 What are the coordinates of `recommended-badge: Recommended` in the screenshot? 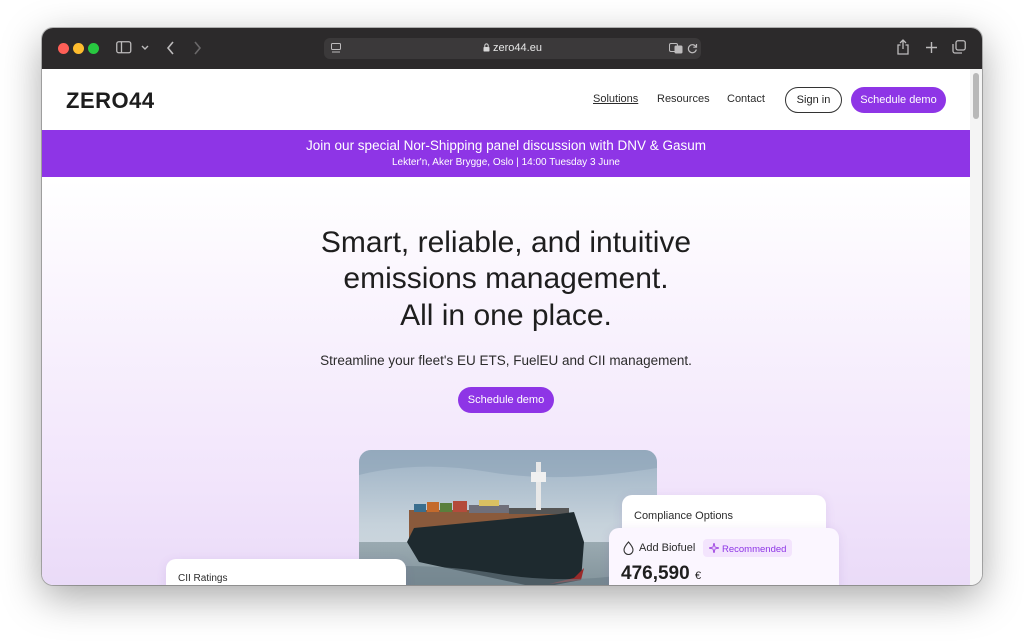 It's located at (748, 548).